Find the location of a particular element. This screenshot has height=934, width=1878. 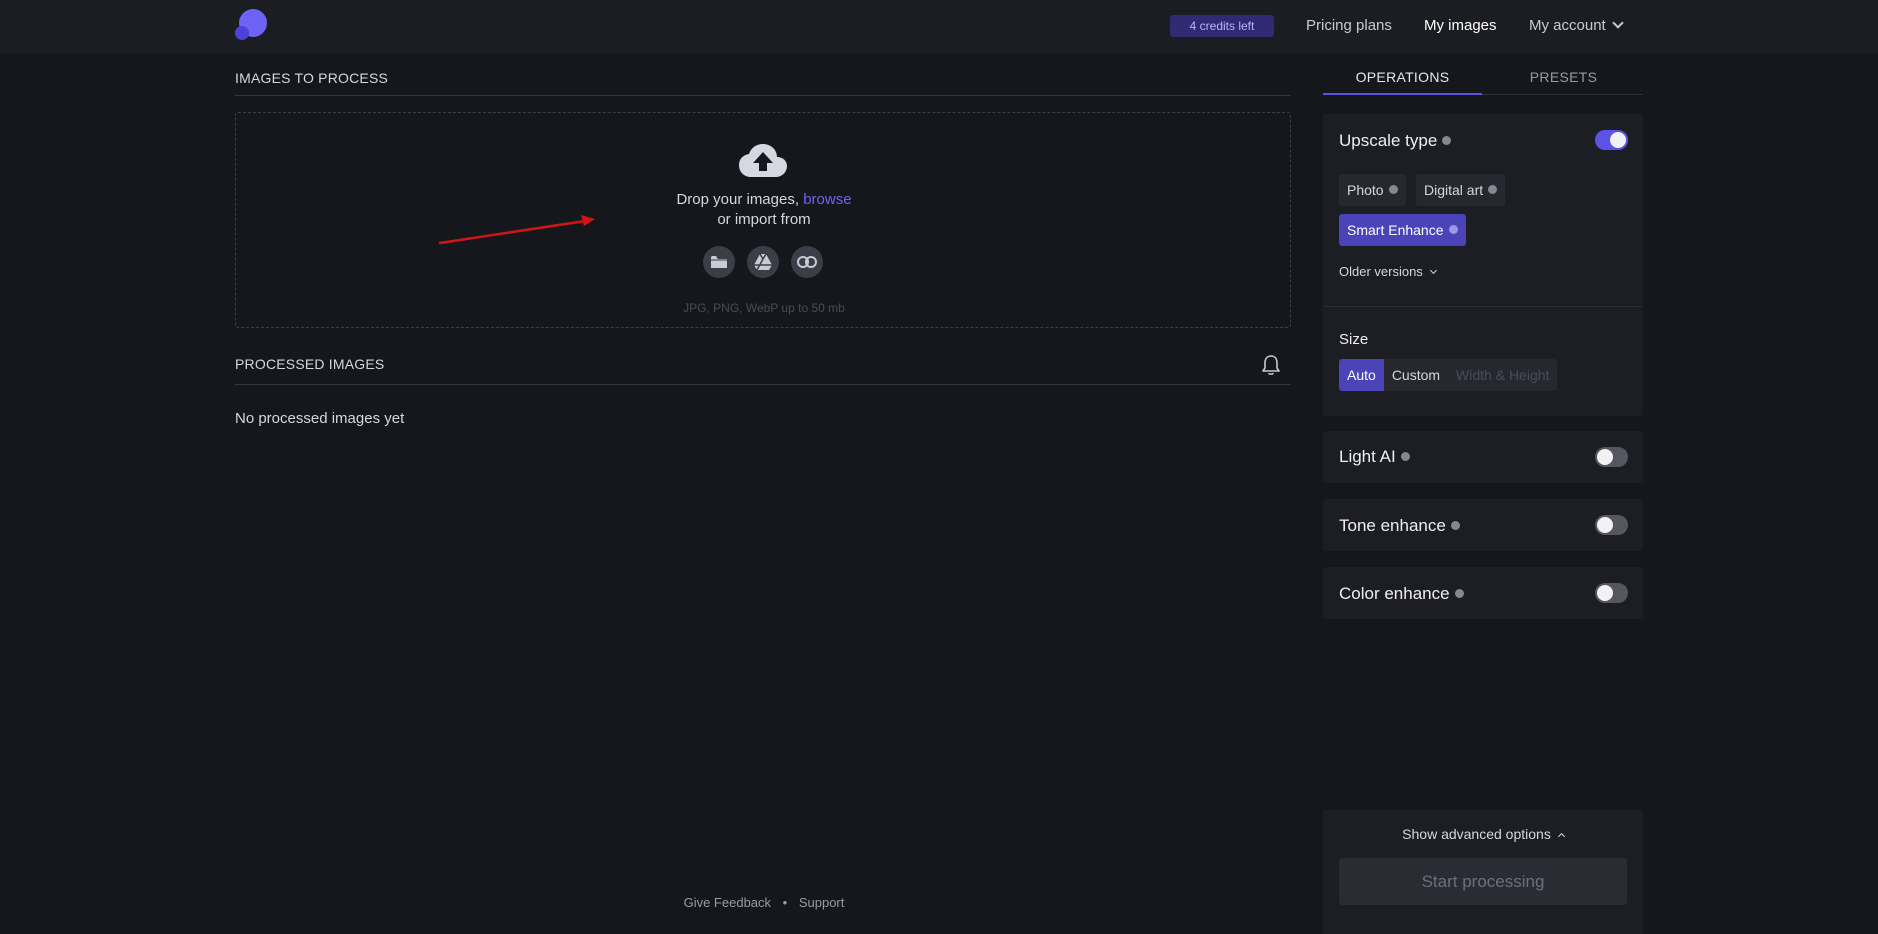

start-processing-button: Start processing is located at coordinates (1483, 881).